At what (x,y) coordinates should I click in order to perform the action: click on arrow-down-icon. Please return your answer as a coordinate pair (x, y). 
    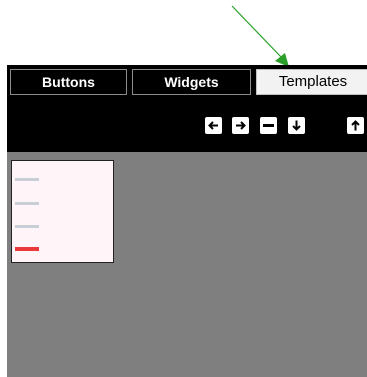
    Looking at the image, I should click on (296, 125).